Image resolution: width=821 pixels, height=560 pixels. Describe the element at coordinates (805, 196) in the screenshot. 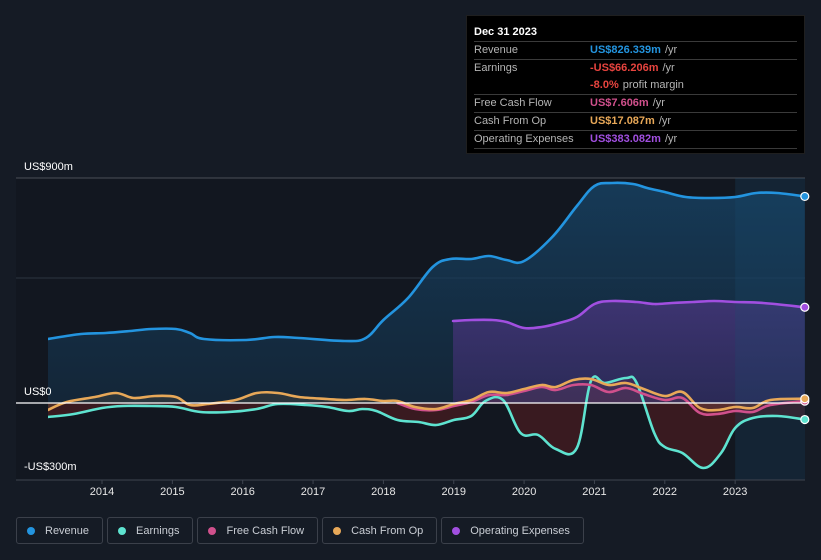

I see `end-marker-revenue` at that location.